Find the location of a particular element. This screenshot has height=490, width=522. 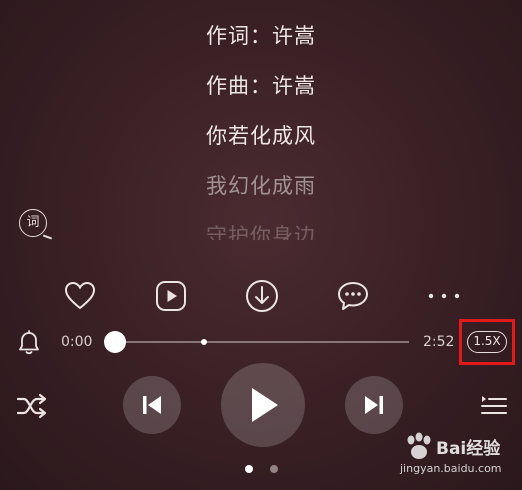

playlist-icon is located at coordinates (494, 406).